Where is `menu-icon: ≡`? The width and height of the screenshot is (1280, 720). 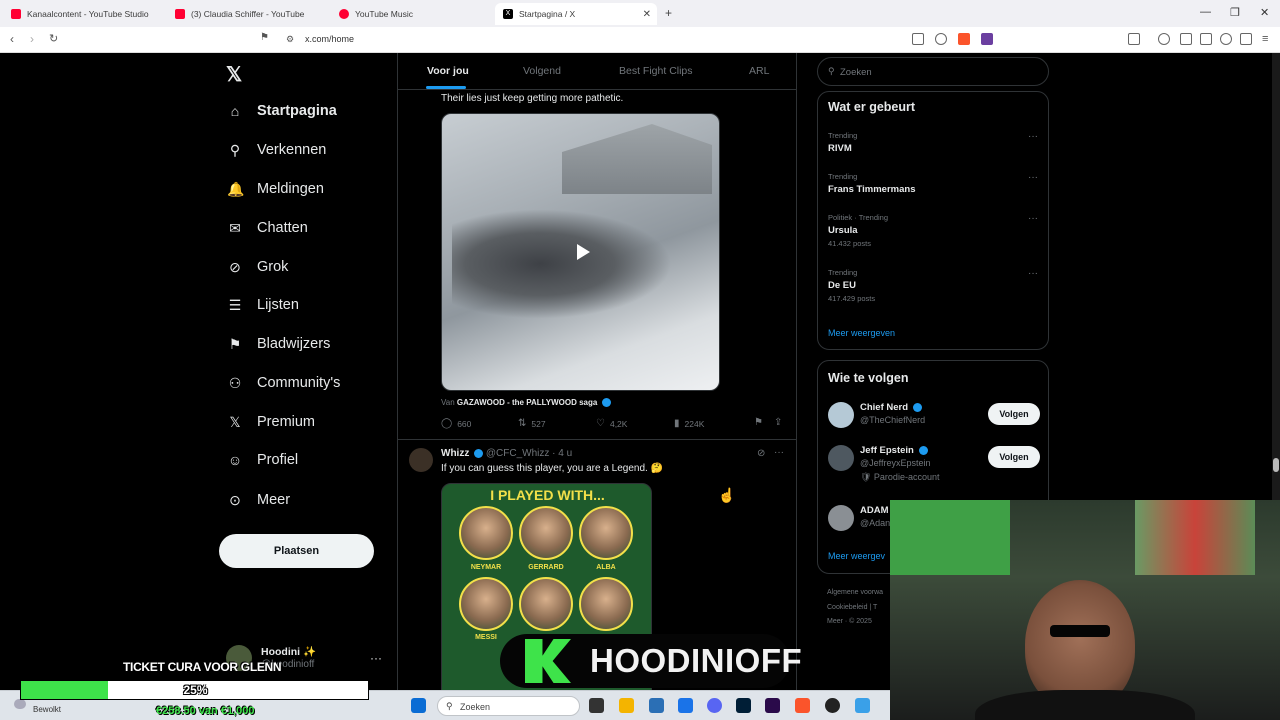
menu-icon: ≡ is located at coordinates (1265, 39).